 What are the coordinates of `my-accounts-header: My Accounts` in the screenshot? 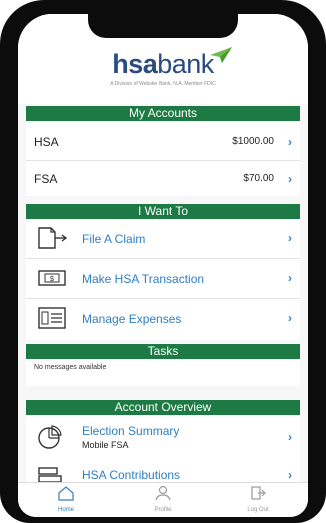 It's located at (163, 113).